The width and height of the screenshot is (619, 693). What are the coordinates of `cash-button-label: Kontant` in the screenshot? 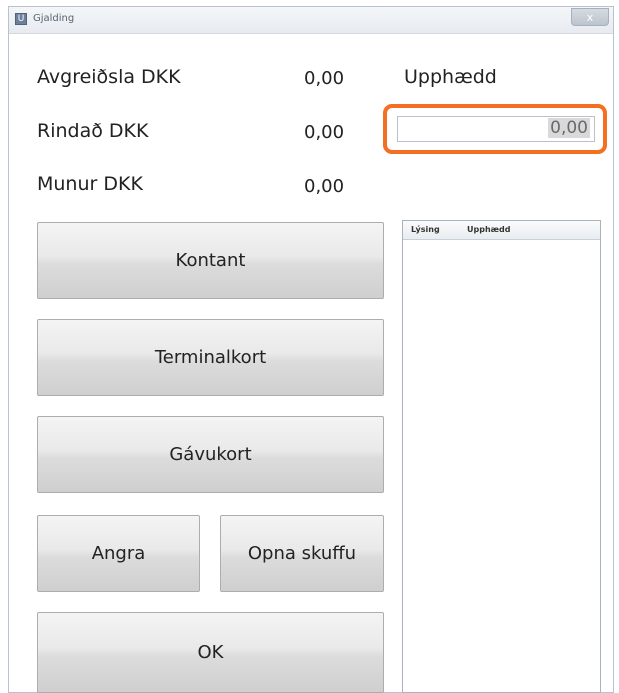 It's located at (210, 260).